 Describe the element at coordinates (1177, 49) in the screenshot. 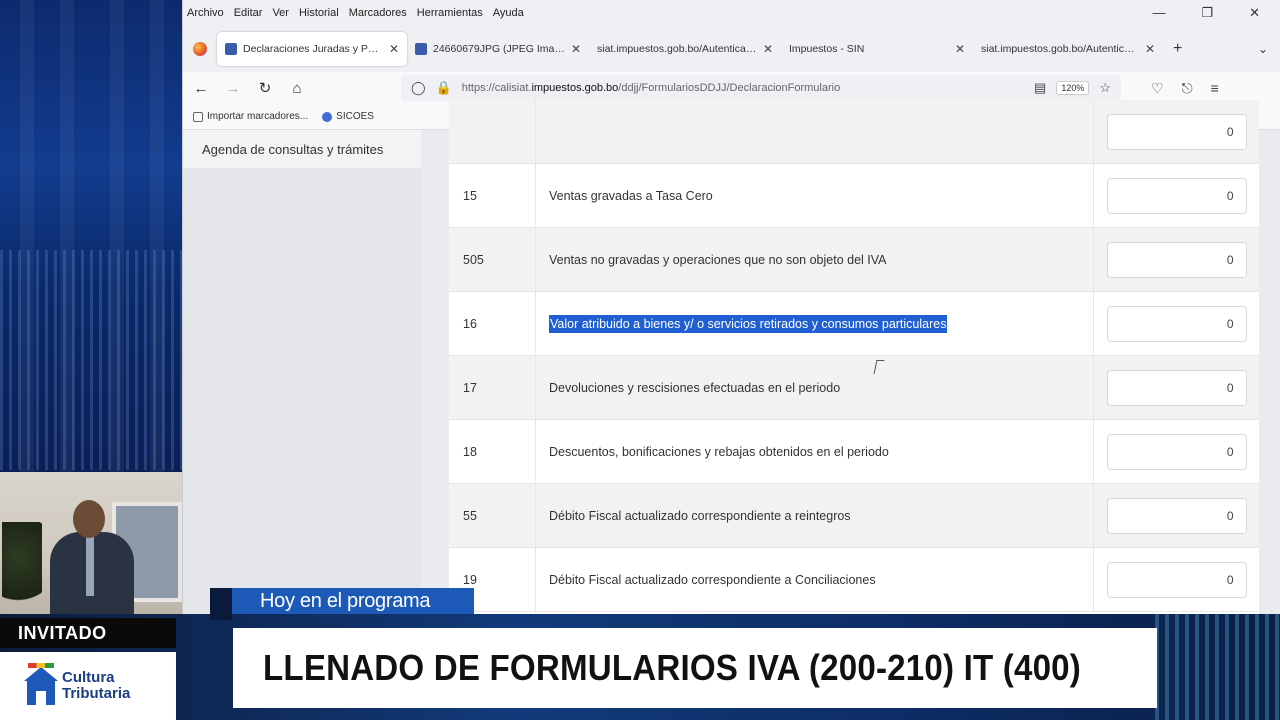

I see `new-tab-icon: +` at that location.